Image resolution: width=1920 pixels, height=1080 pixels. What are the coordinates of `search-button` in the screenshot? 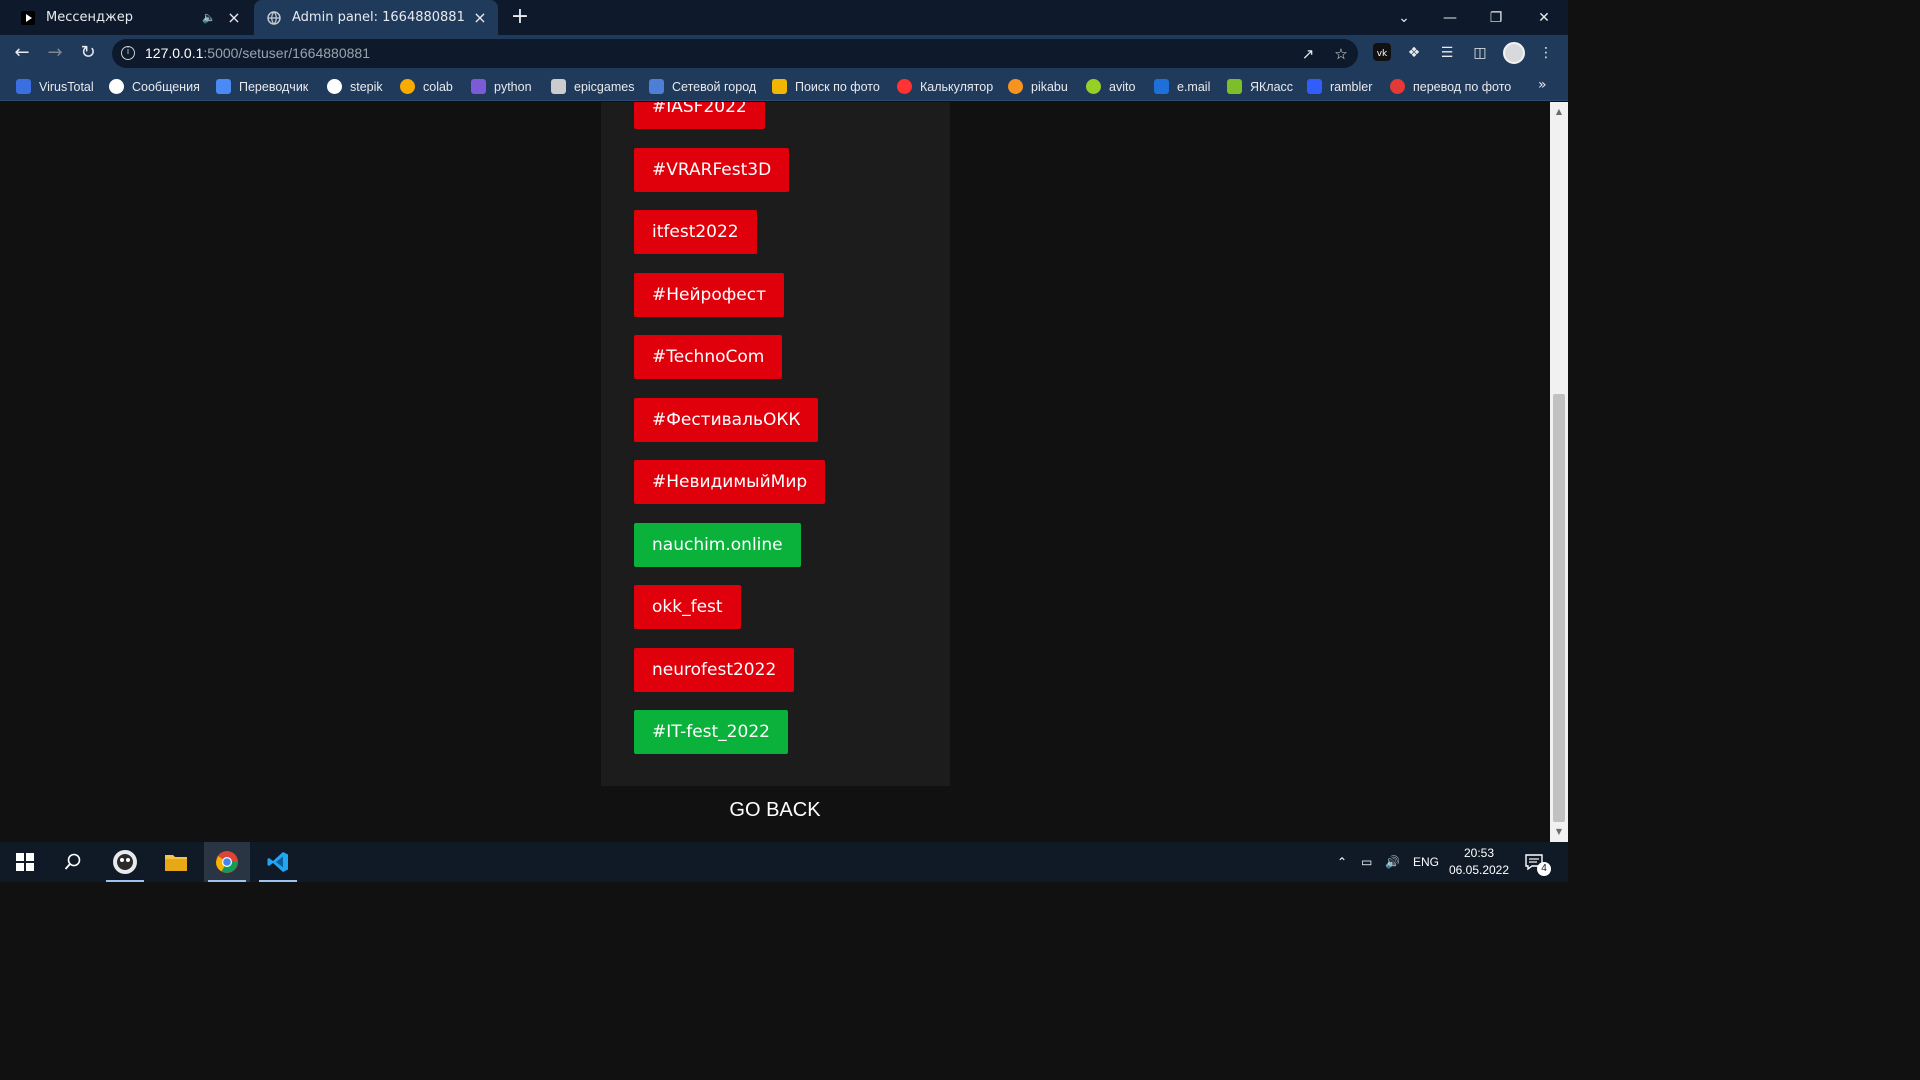 It's located at (73, 862).